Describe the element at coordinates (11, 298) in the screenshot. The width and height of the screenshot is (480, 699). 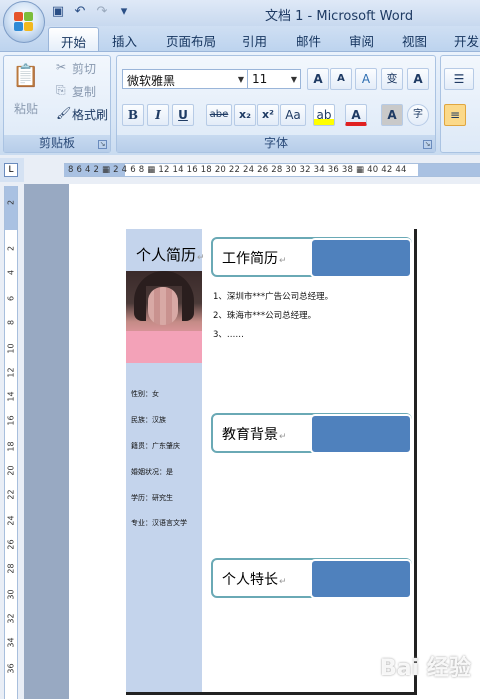
I see `ruler-number: 6` at that location.